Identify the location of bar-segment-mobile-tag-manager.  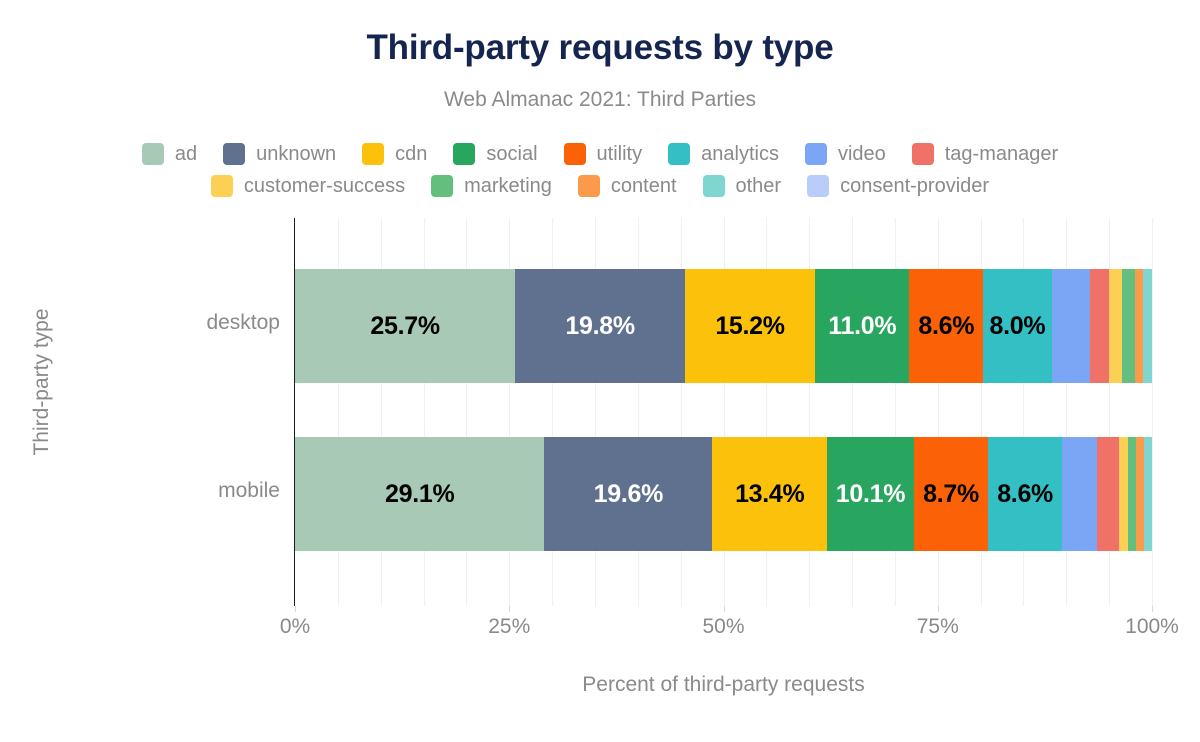
(1108, 494).